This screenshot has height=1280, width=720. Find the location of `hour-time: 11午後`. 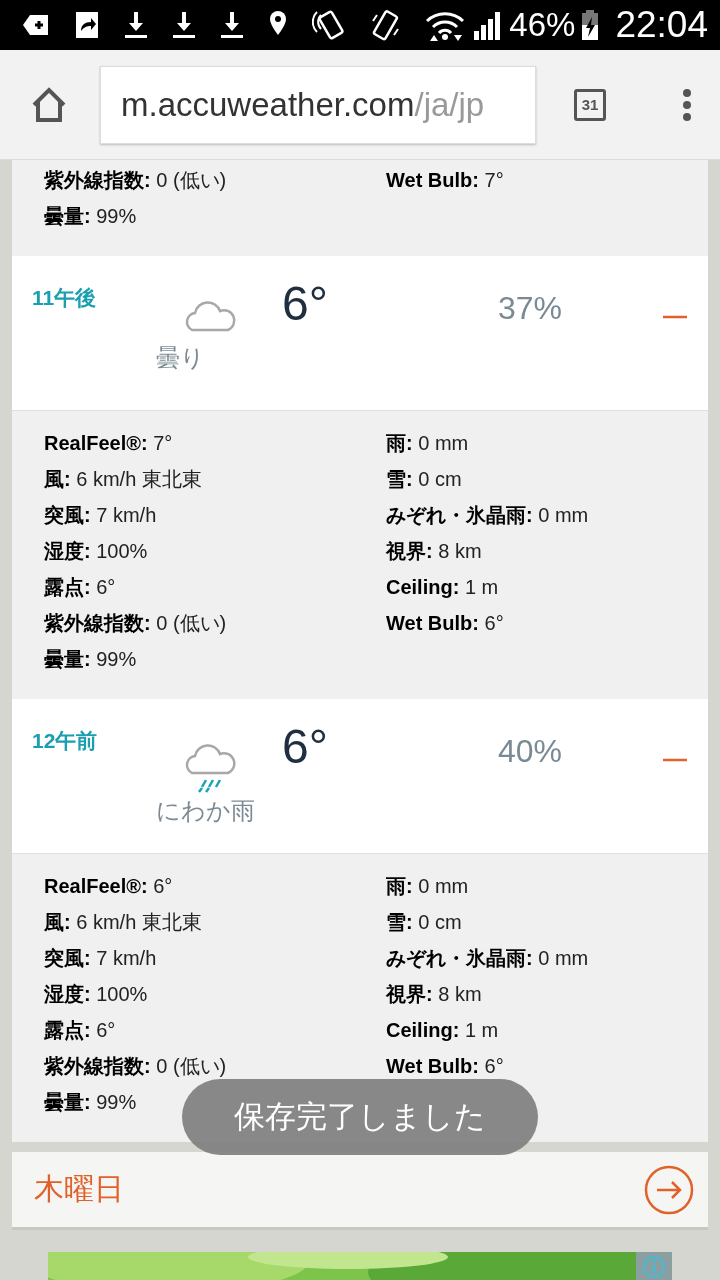

hour-time: 11午後 is located at coordinates (64, 298).